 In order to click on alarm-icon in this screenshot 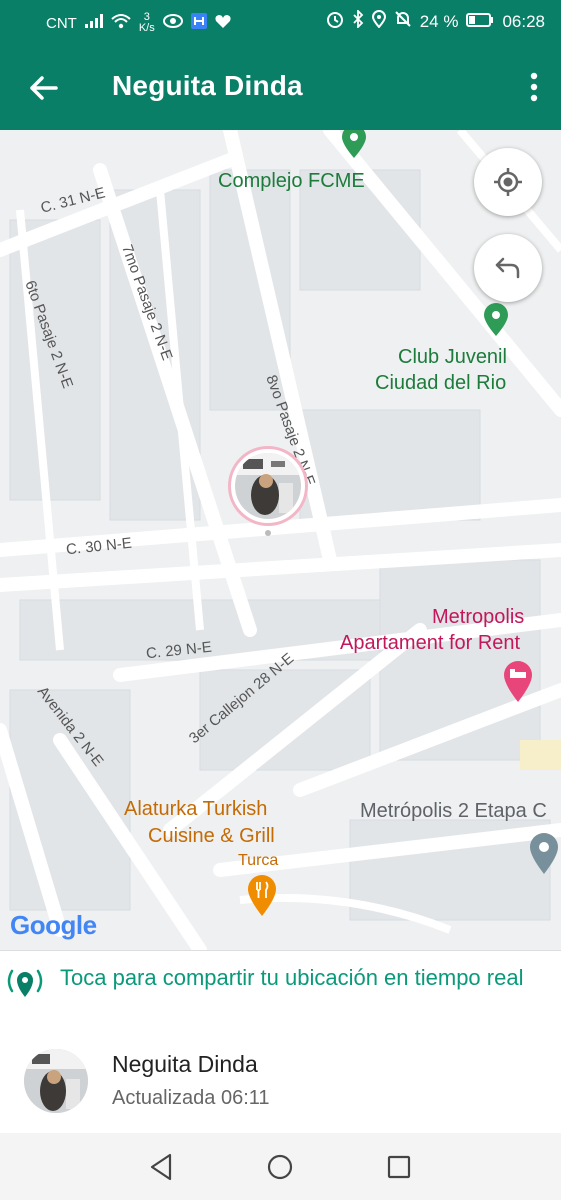, I will do `click(335, 21)`.